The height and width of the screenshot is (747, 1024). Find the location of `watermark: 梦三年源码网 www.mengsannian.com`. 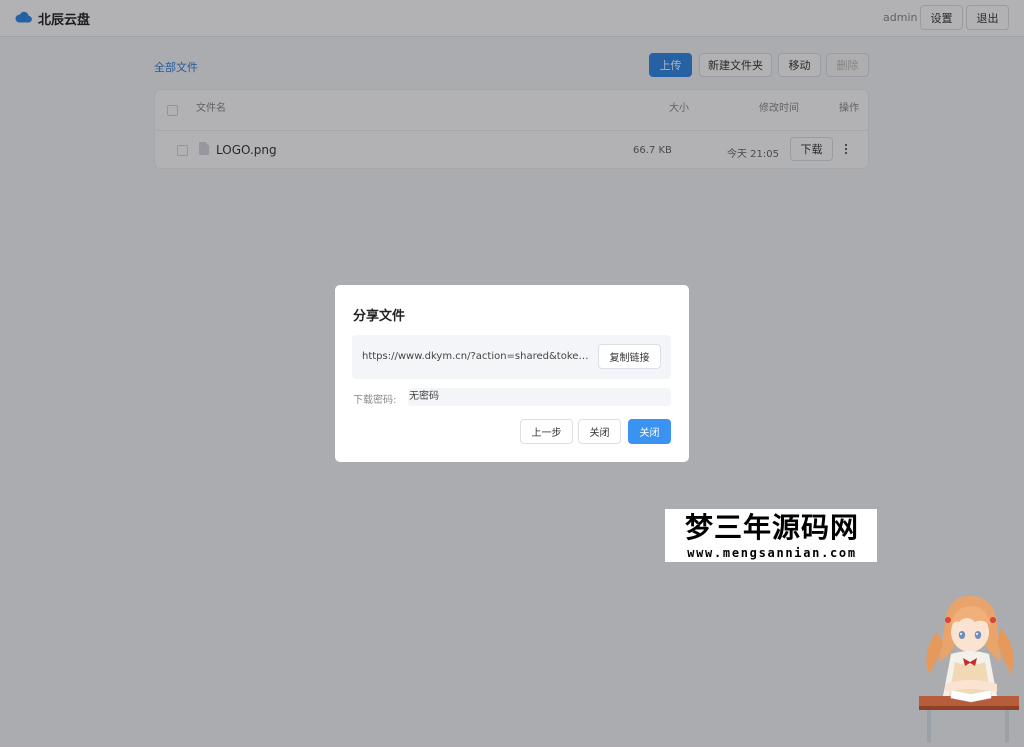

watermark: 梦三年源码网 www.mengsannian.com is located at coordinates (771, 535).